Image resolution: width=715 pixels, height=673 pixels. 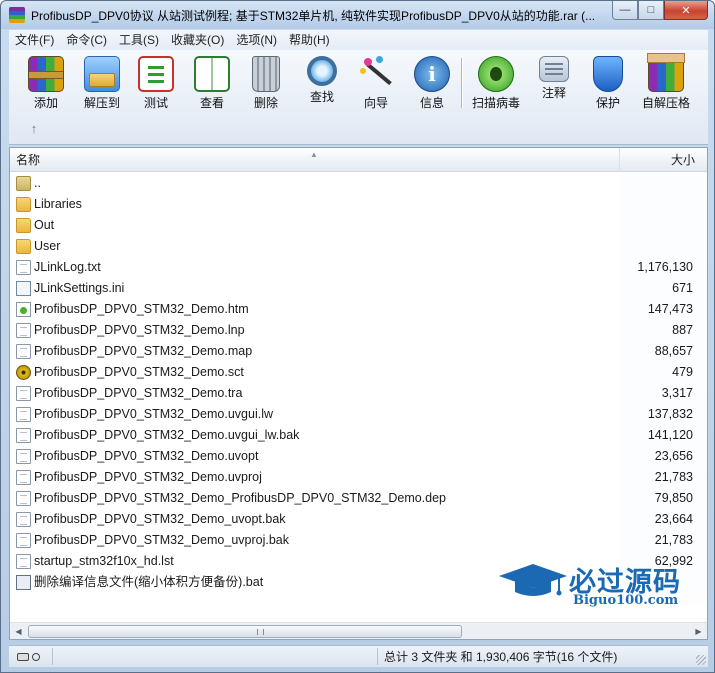 I want to click on add-label: 添加, so click(x=45, y=103).